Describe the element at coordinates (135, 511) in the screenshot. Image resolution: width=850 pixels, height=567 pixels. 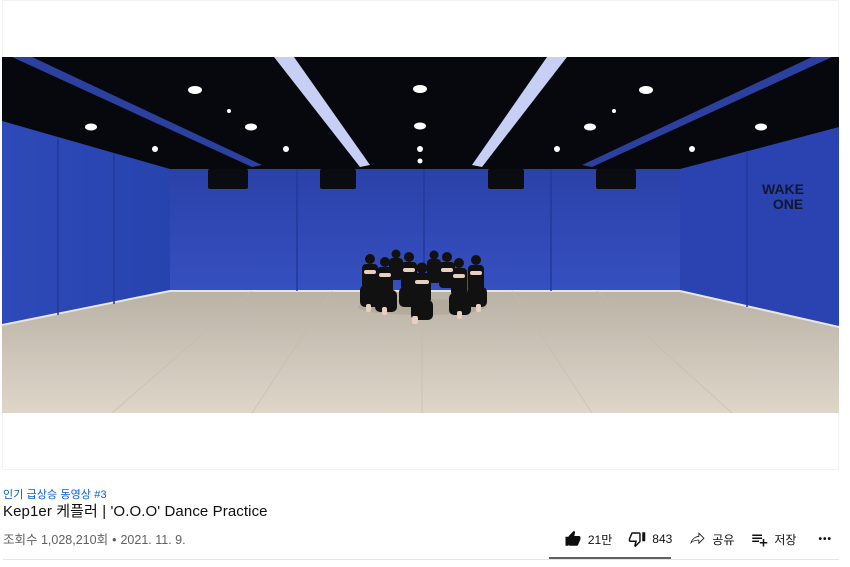
I see `video-title: Kep1er 케플러 | 'O.O.O' Dance Practice` at that location.